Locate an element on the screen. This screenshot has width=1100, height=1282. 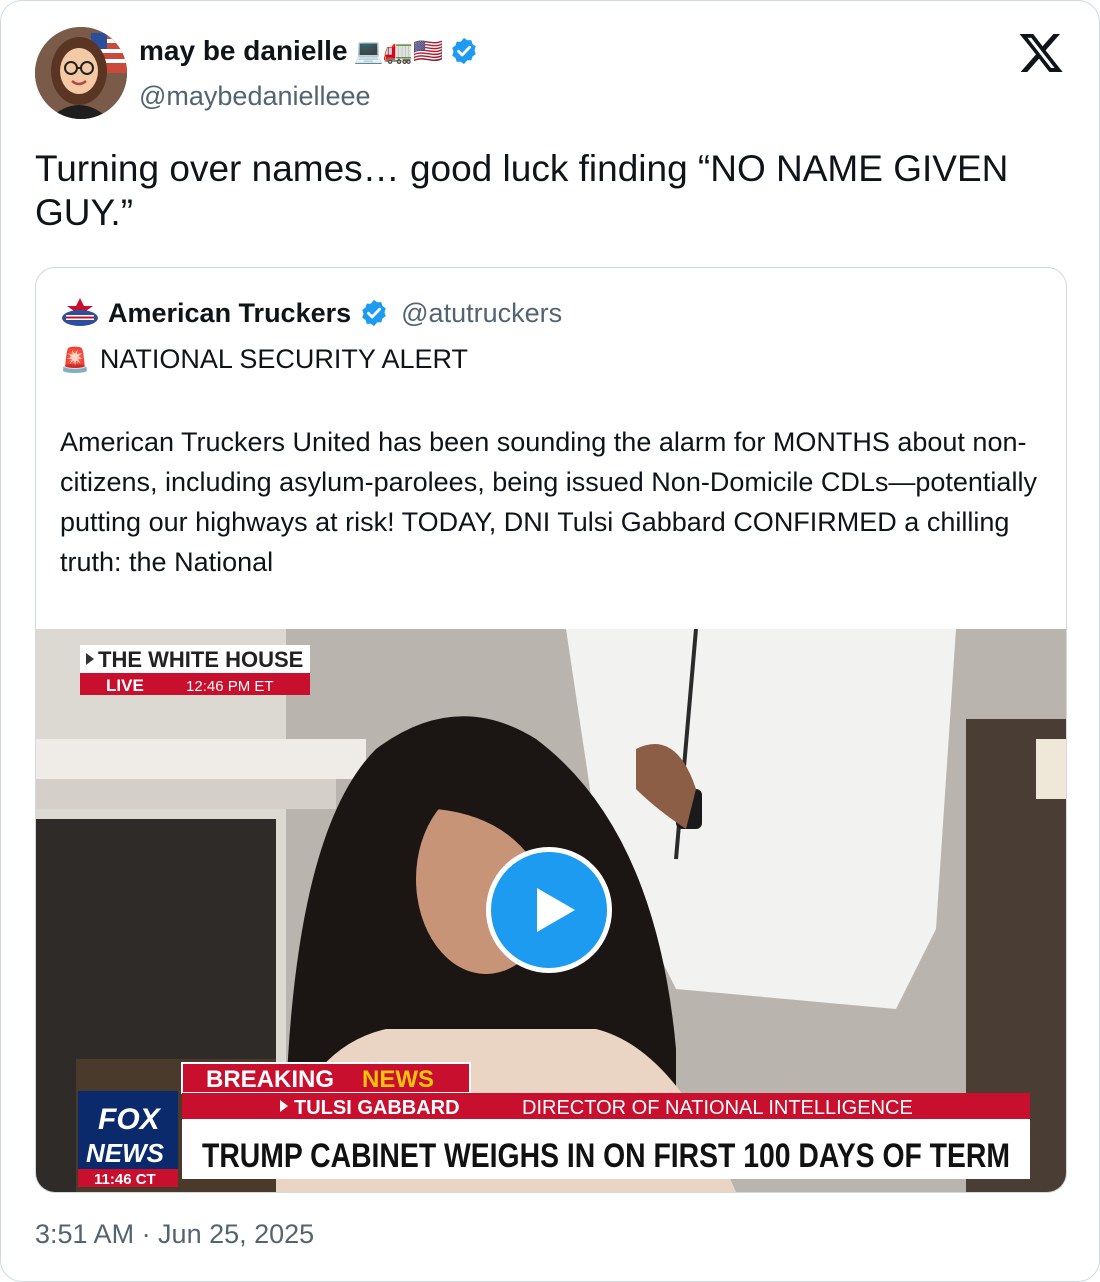
author-avatar is located at coordinates (81, 73).